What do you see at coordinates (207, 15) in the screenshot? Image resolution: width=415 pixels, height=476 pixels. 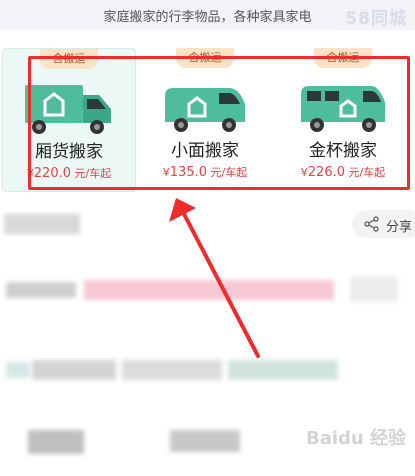 I see `top-banner: 家庭搬家的行李物品，各种家具家电 58同城` at bounding box center [207, 15].